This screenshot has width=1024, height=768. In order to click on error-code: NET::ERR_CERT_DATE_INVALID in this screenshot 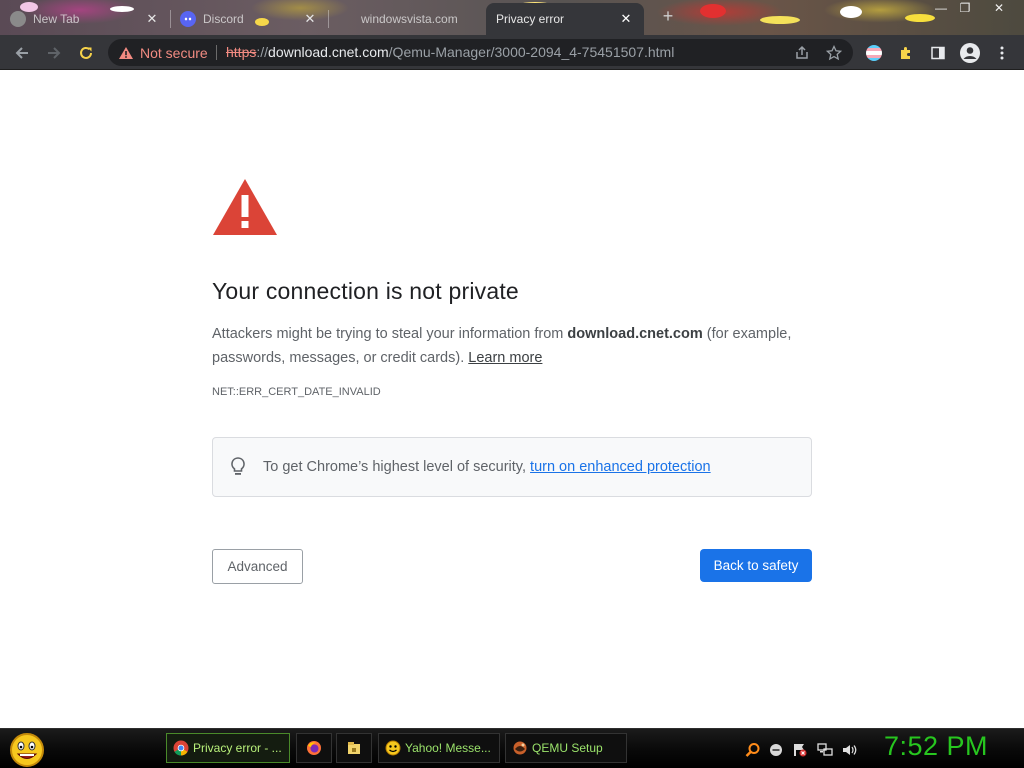, I will do `click(296, 392)`.